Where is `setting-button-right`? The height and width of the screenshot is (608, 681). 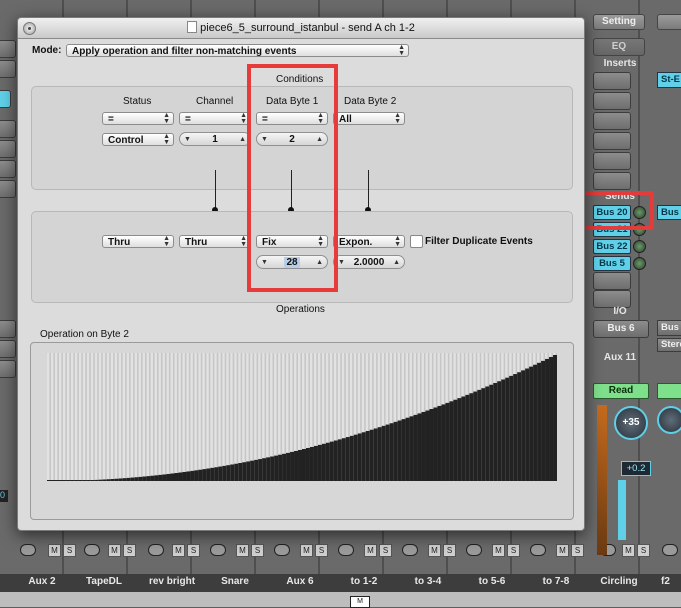 setting-button-right is located at coordinates (669, 22).